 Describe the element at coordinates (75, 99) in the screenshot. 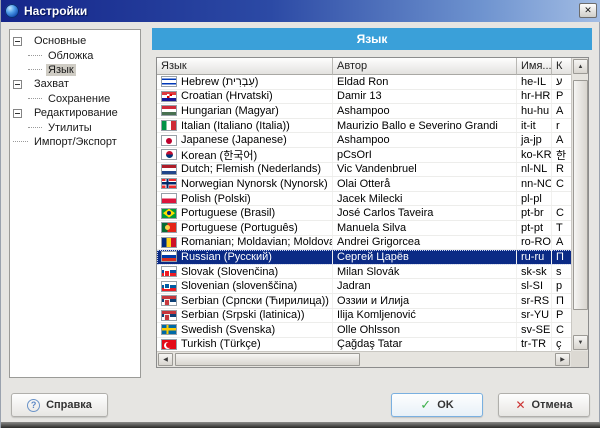

I see `tree-item-4: Сохранение` at that location.